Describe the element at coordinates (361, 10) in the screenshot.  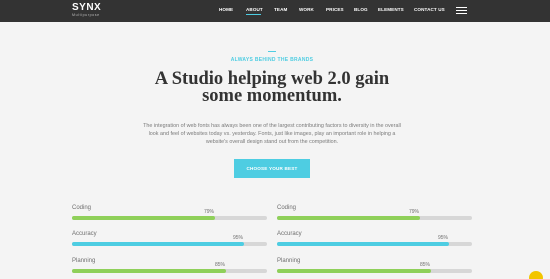
I see `nav-item-blog: BLOG` at that location.